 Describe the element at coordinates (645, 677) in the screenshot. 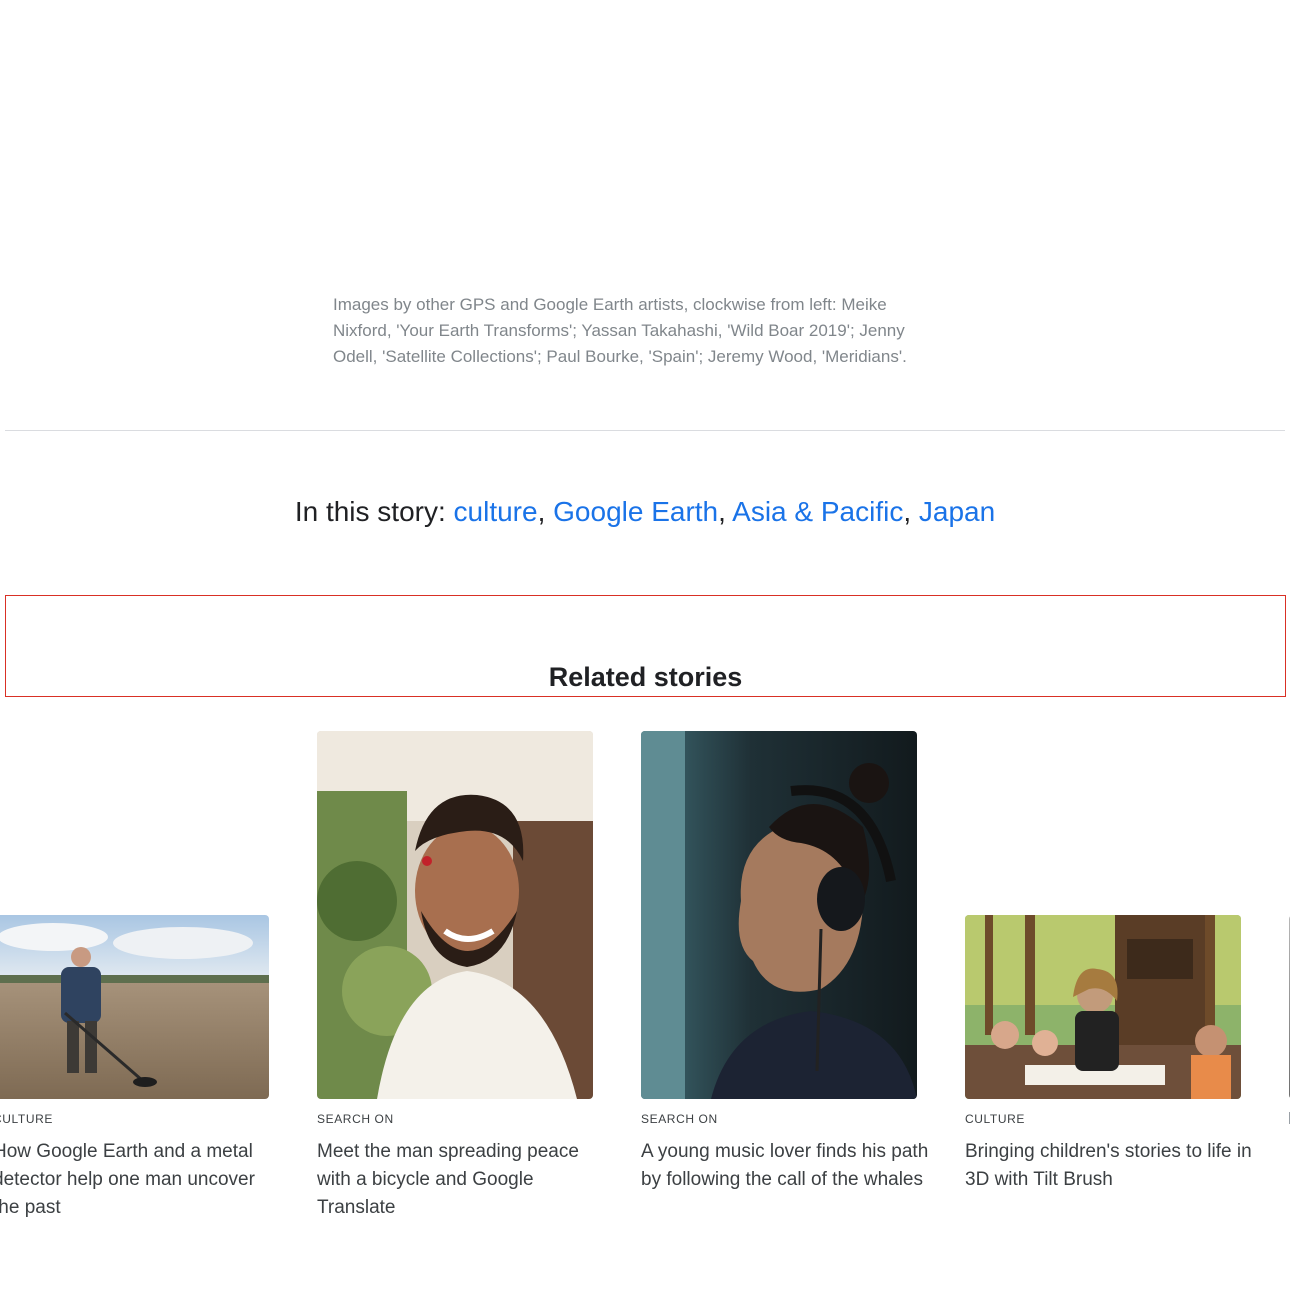

I see `related-stories-title: Related stories` at that location.